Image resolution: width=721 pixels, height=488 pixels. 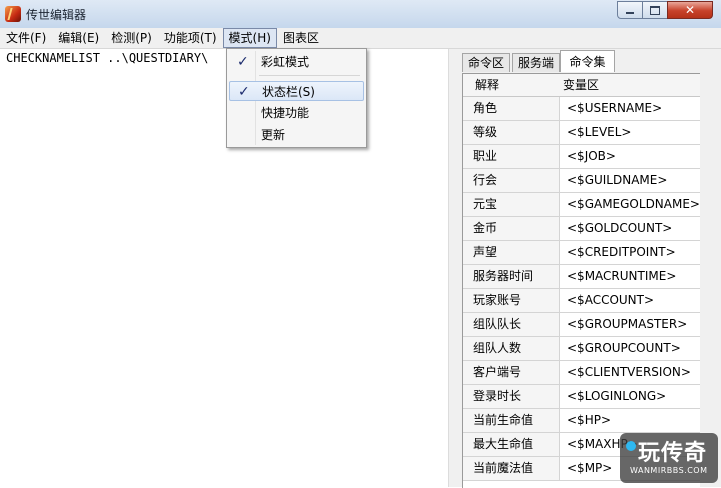 What do you see at coordinates (360, 14) in the screenshot?
I see `title-bar: 传世编辑器 ✕` at bounding box center [360, 14].